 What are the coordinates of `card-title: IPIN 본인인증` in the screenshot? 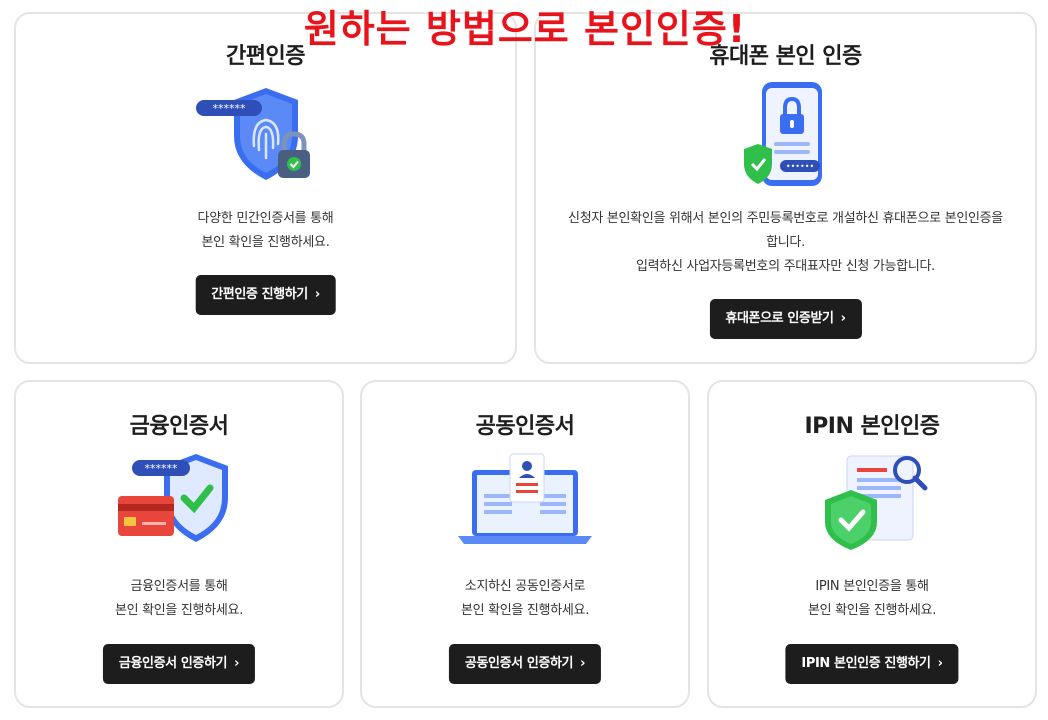 It's located at (872, 426).